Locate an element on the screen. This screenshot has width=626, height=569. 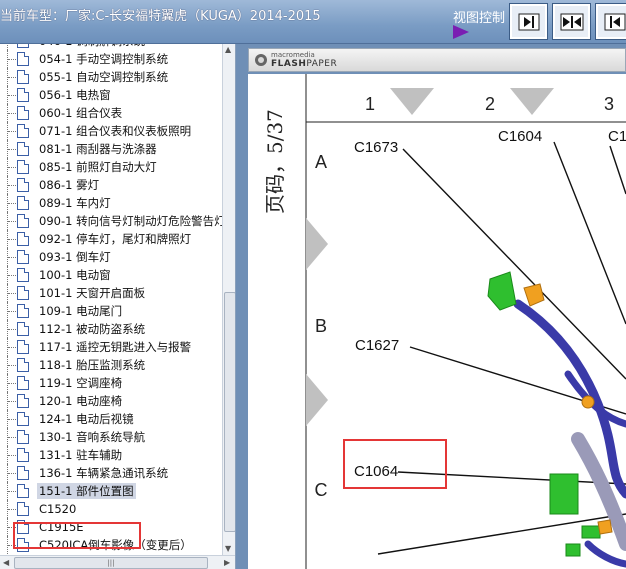
collapse-left-button is located at coordinates (528, 21).